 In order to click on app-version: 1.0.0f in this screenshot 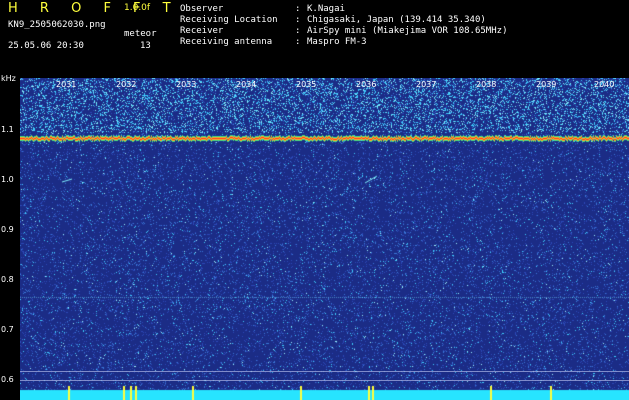, I will do `click(137, 8)`.